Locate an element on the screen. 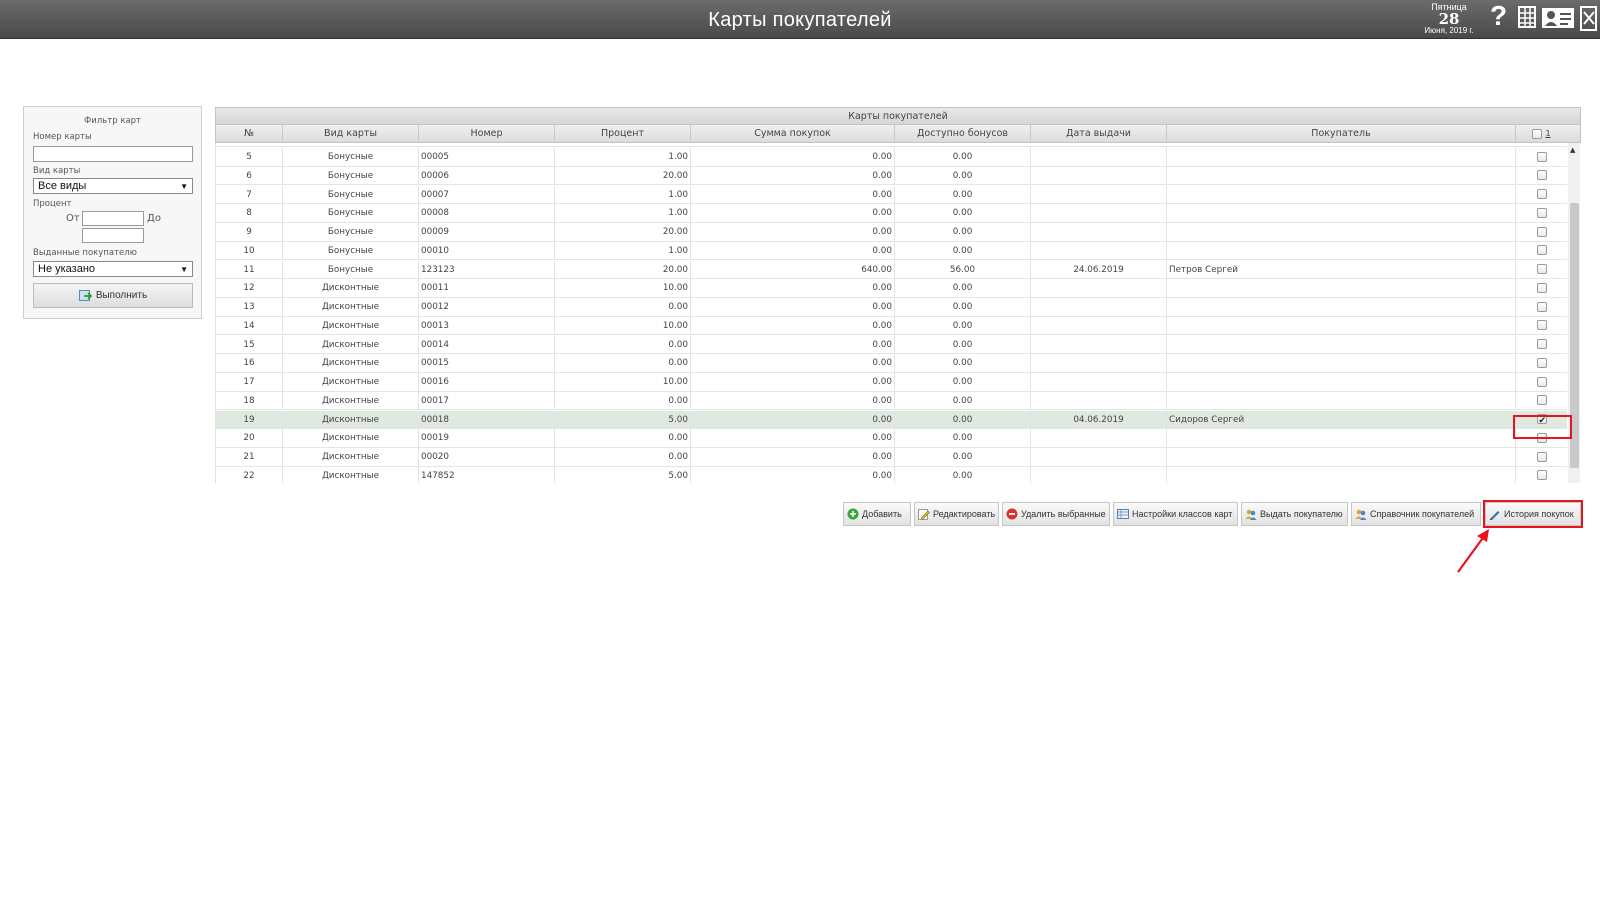 This screenshot has height=900, width=1600. cell-number: 5 is located at coordinates (249, 157).